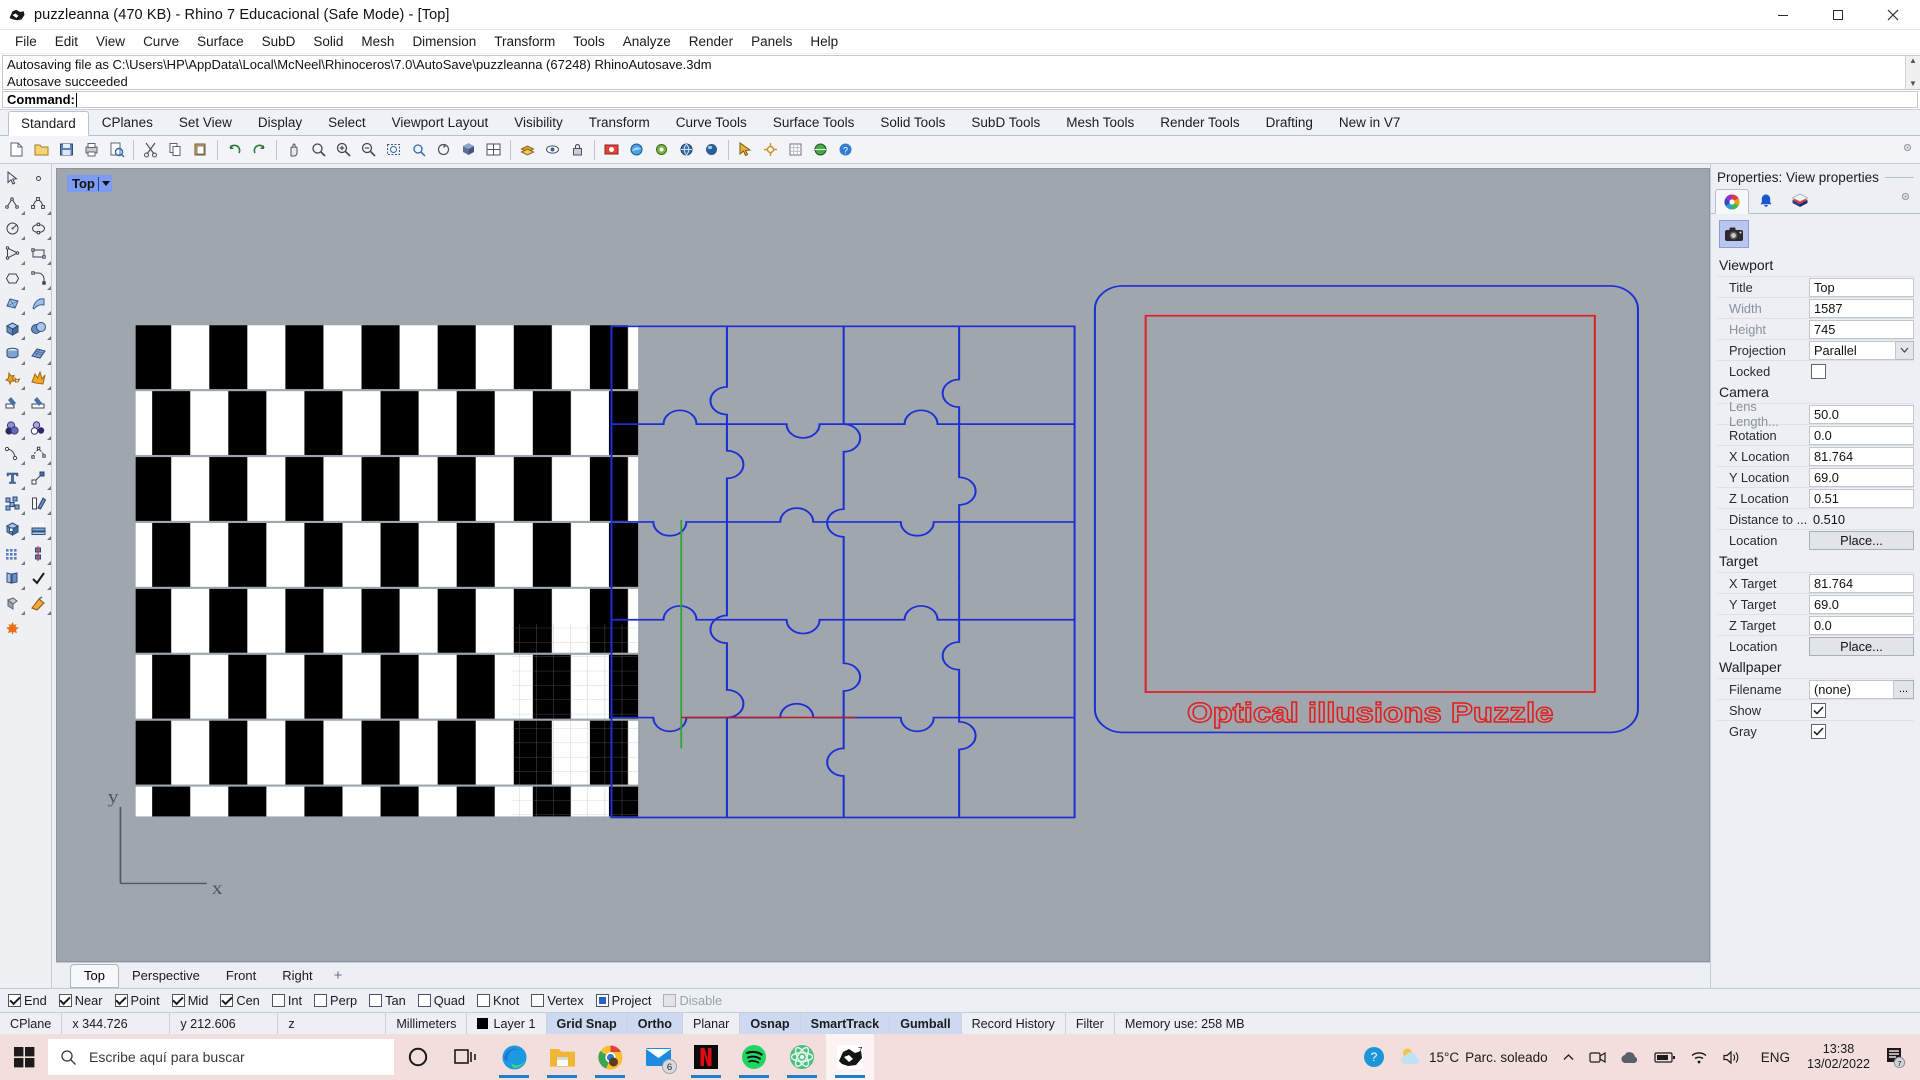 The width and height of the screenshot is (1920, 1080). I want to click on toolbar-tab-standard: Standard, so click(48, 123).